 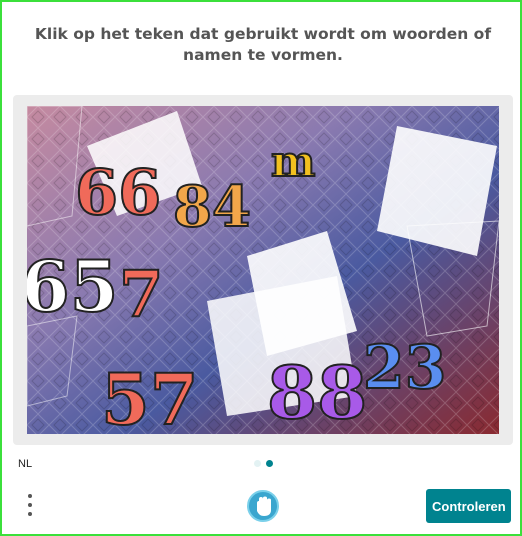 I want to click on glyph-m: m, so click(x=293, y=161).